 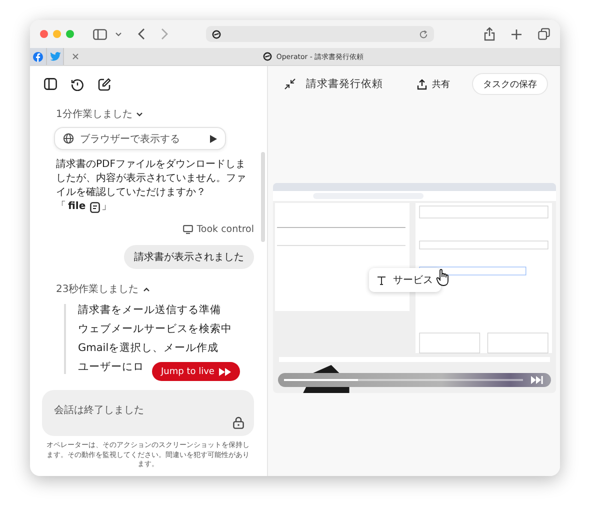 What do you see at coordinates (151, 179) in the screenshot?
I see `assistant-message: 請求書のPDFファイルをダウンロードしましたが、内容が表示されていません。ファイルを確認していただけますか？` at bounding box center [151, 179].